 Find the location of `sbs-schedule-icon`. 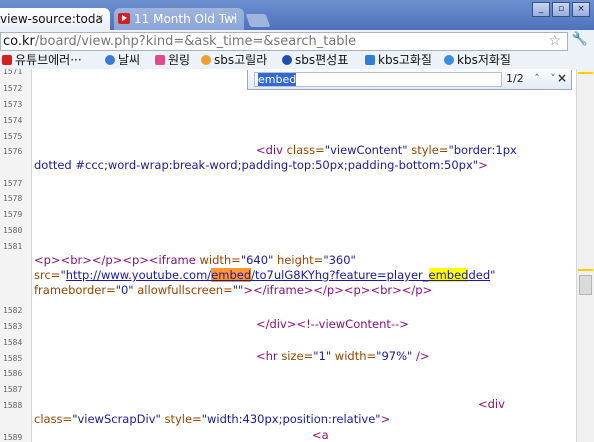

sbs-schedule-icon is located at coordinates (287, 60).